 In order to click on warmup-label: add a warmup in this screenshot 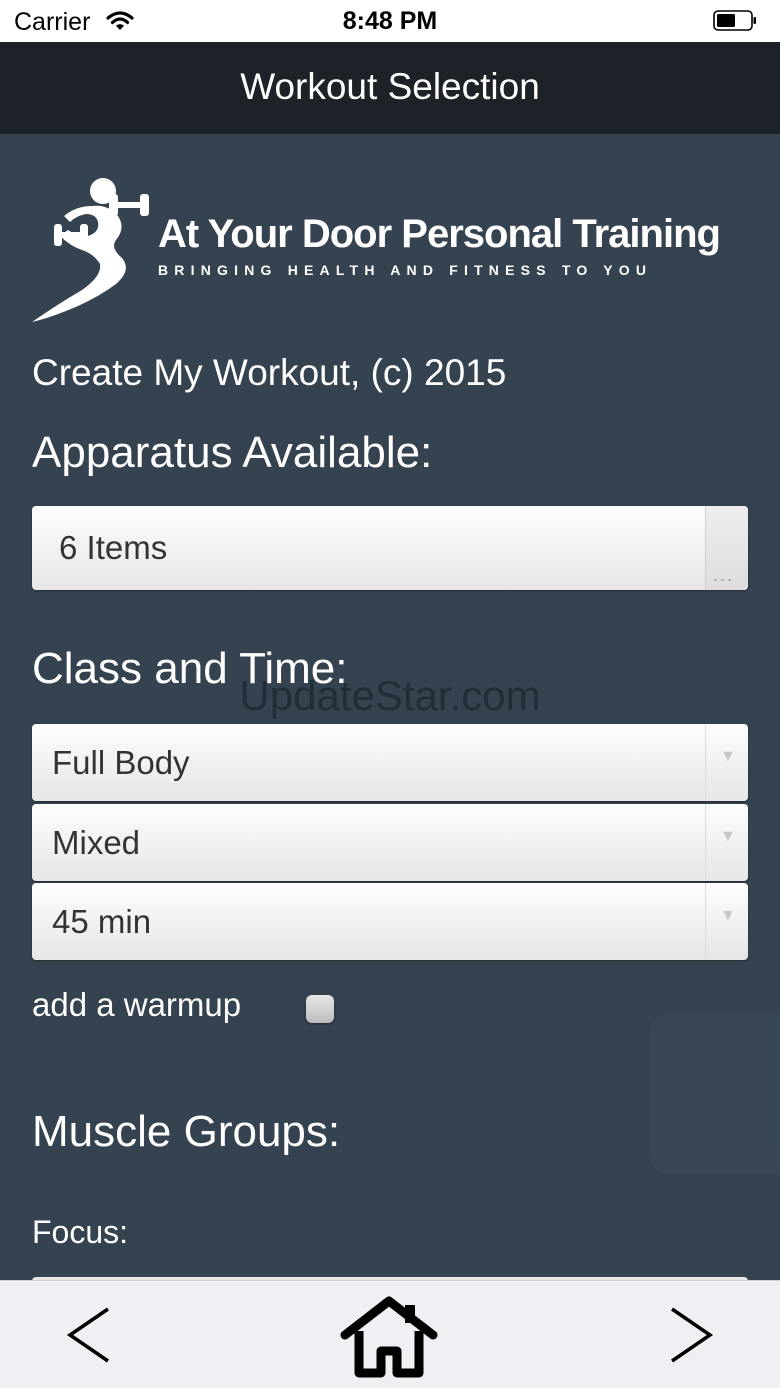, I will do `click(137, 1004)`.